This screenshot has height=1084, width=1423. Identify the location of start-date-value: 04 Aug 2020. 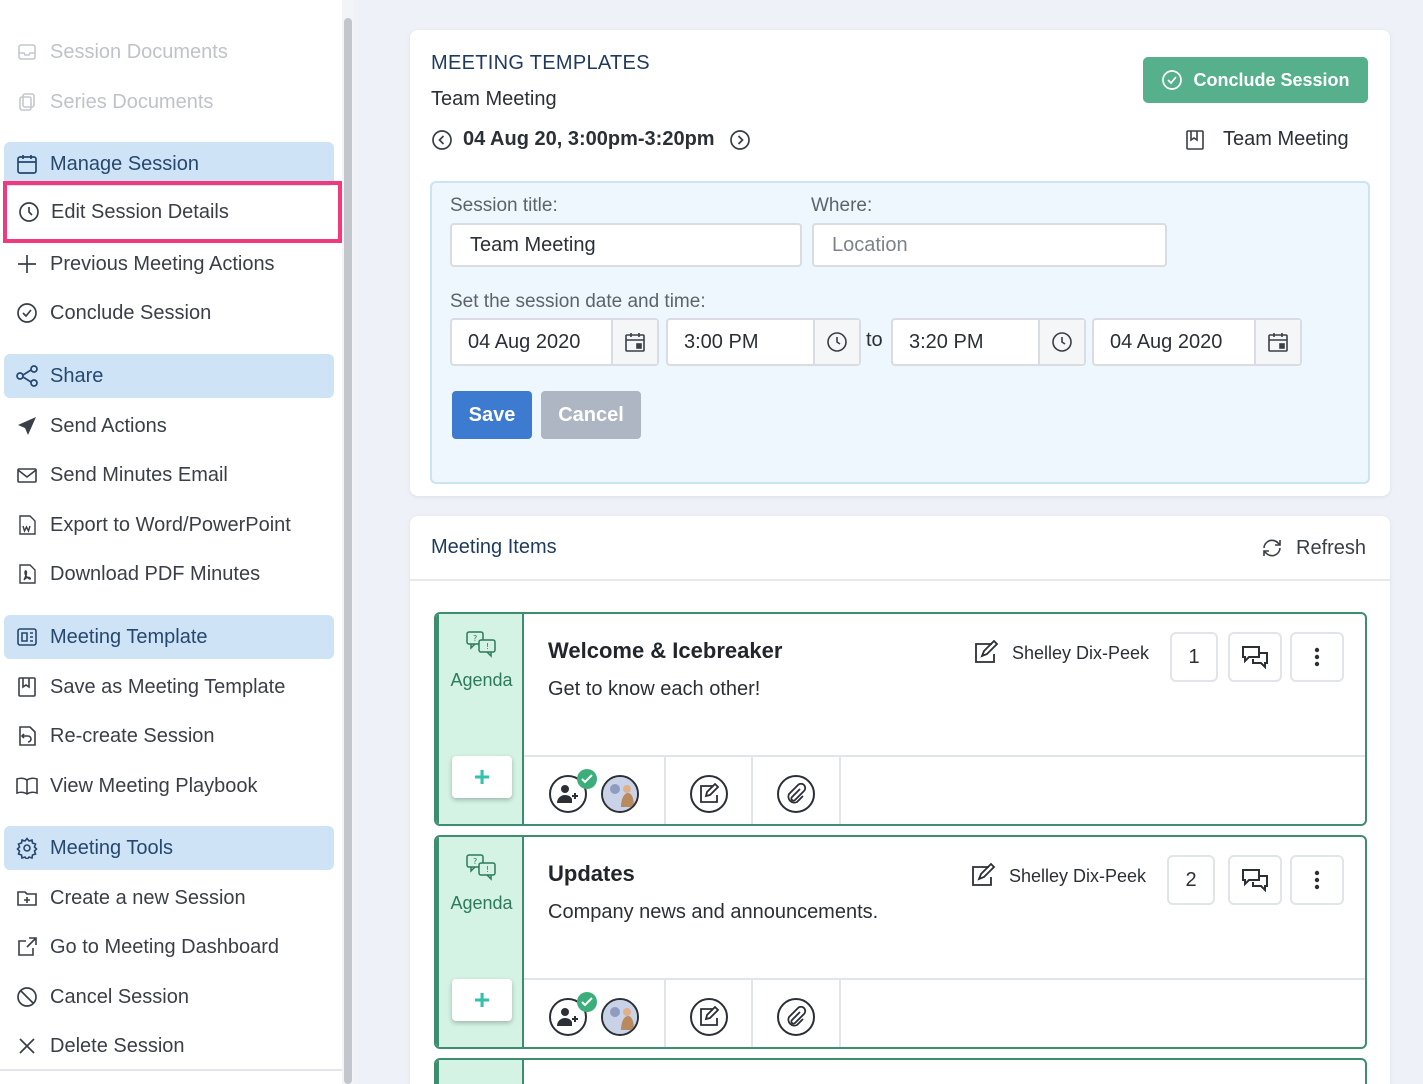
(531, 342).